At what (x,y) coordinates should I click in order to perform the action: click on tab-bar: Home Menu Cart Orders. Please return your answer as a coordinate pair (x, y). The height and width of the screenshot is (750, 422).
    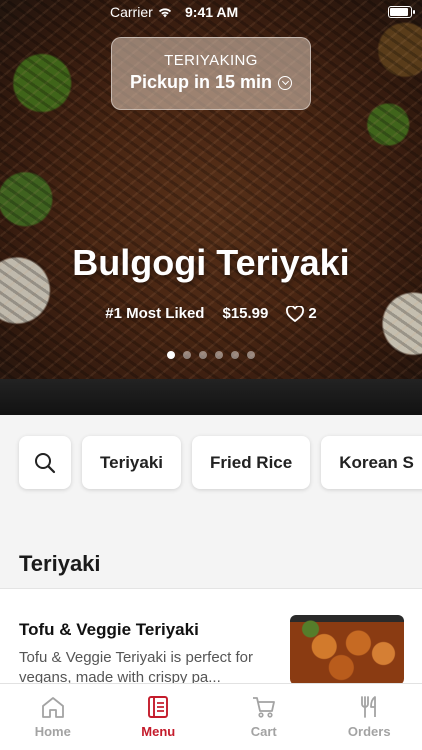
    Looking at the image, I should click on (211, 716).